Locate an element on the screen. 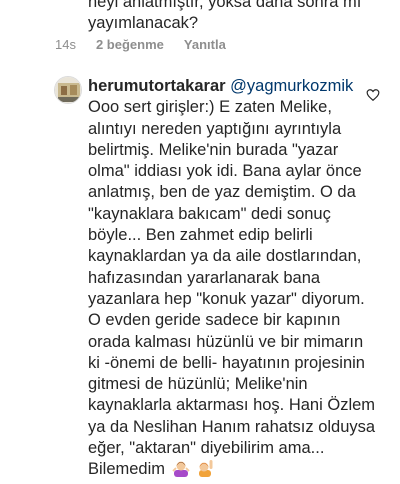  comment-line: Bilemedim is located at coordinates (127, 469).